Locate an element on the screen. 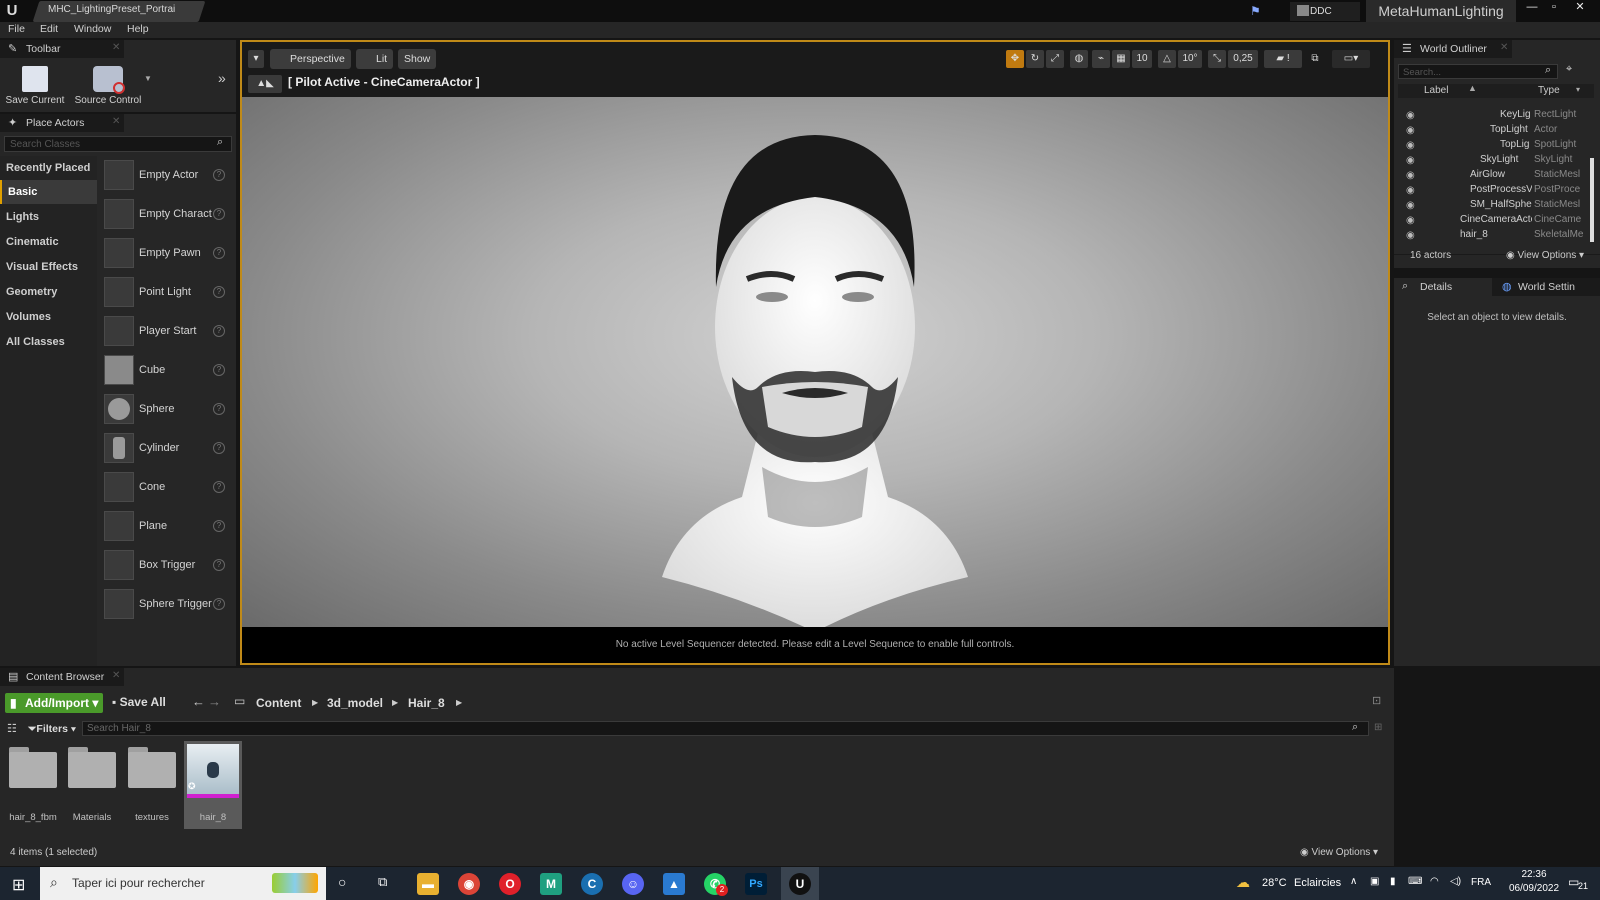 The image size is (1600, 900). actor-empty-character: Empty Charact? is located at coordinates (169, 215).